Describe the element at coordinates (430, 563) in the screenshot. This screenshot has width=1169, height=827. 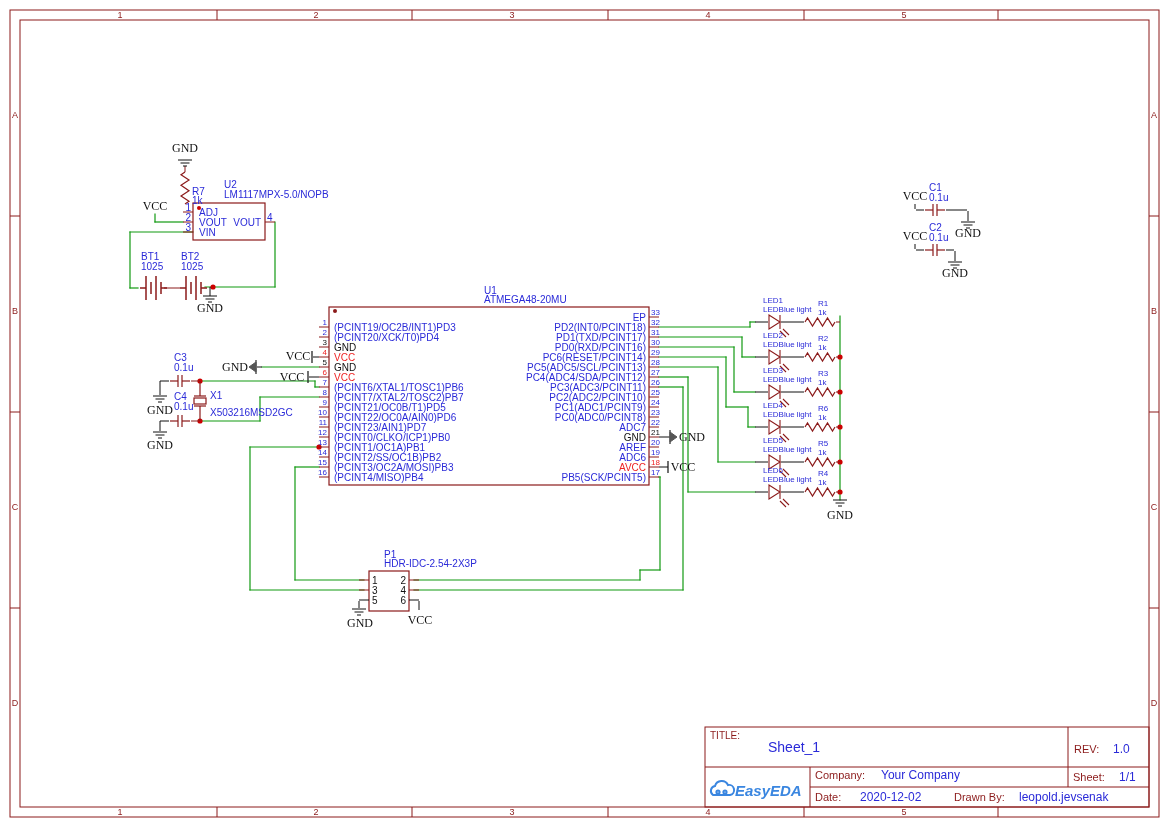
I see `value-label: HDR-IDC-2.54-2X3P` at that location.